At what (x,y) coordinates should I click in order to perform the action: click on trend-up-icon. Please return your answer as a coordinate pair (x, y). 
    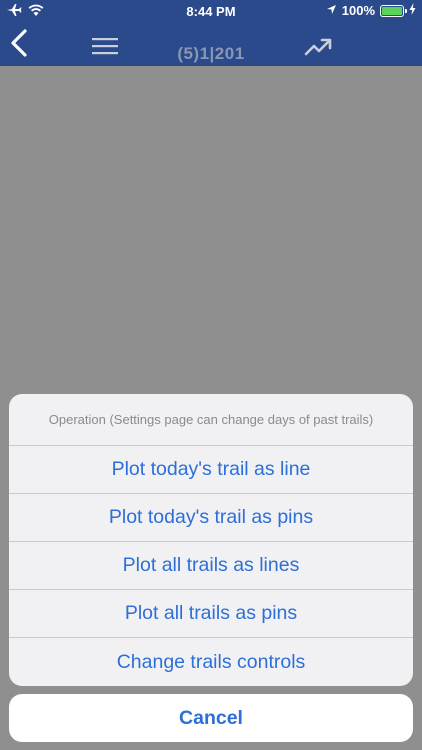
    Looking at the image, I should click on (319, 47).